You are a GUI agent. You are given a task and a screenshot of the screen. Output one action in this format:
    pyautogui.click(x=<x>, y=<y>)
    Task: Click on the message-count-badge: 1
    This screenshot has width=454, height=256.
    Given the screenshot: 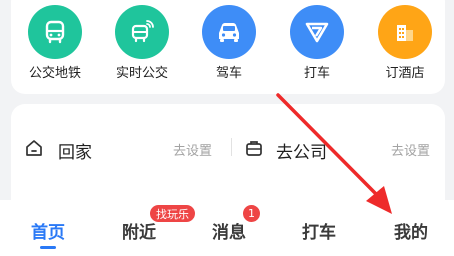 What is the action you would take?
    pyautogui.click(x=251, y=213)
    